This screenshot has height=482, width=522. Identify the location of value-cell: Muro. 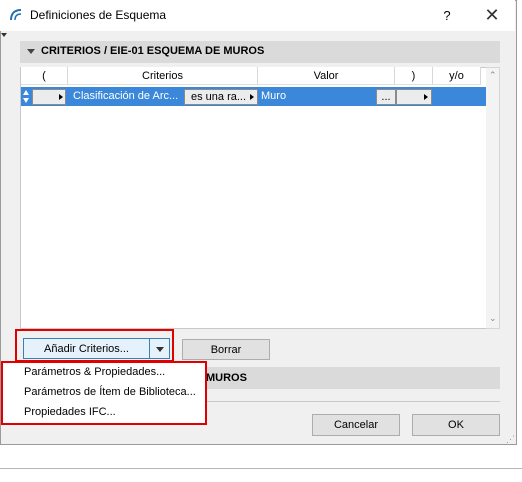
(273, 96).